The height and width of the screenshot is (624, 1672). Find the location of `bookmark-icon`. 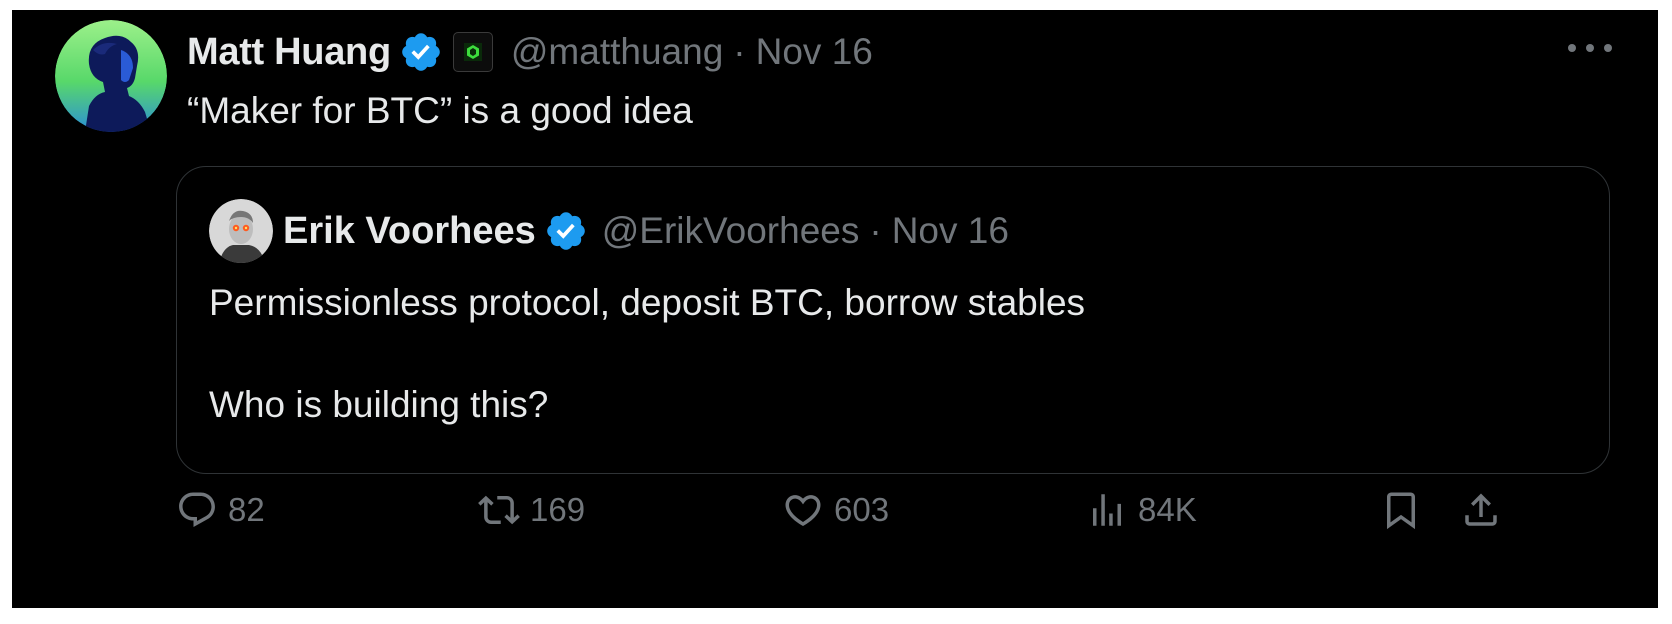

bookmark-icon is located at coordinates (1401, 511).